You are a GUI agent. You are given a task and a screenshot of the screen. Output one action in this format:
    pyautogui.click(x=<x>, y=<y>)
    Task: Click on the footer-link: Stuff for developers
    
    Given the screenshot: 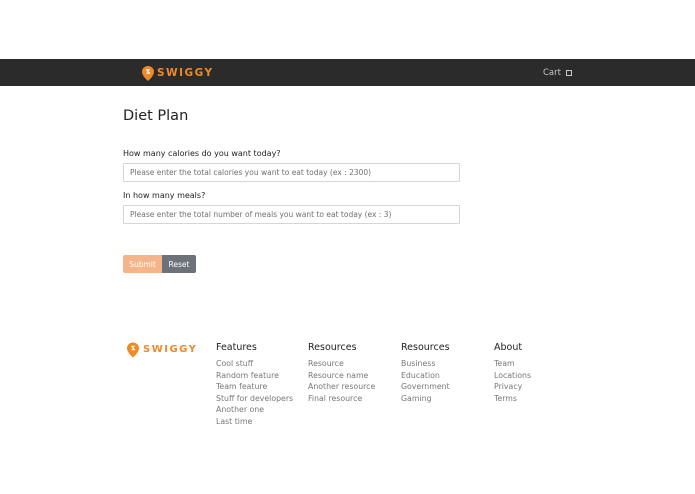 What is the action you would take?
    pyautogui.click(x=254, y=399)
    